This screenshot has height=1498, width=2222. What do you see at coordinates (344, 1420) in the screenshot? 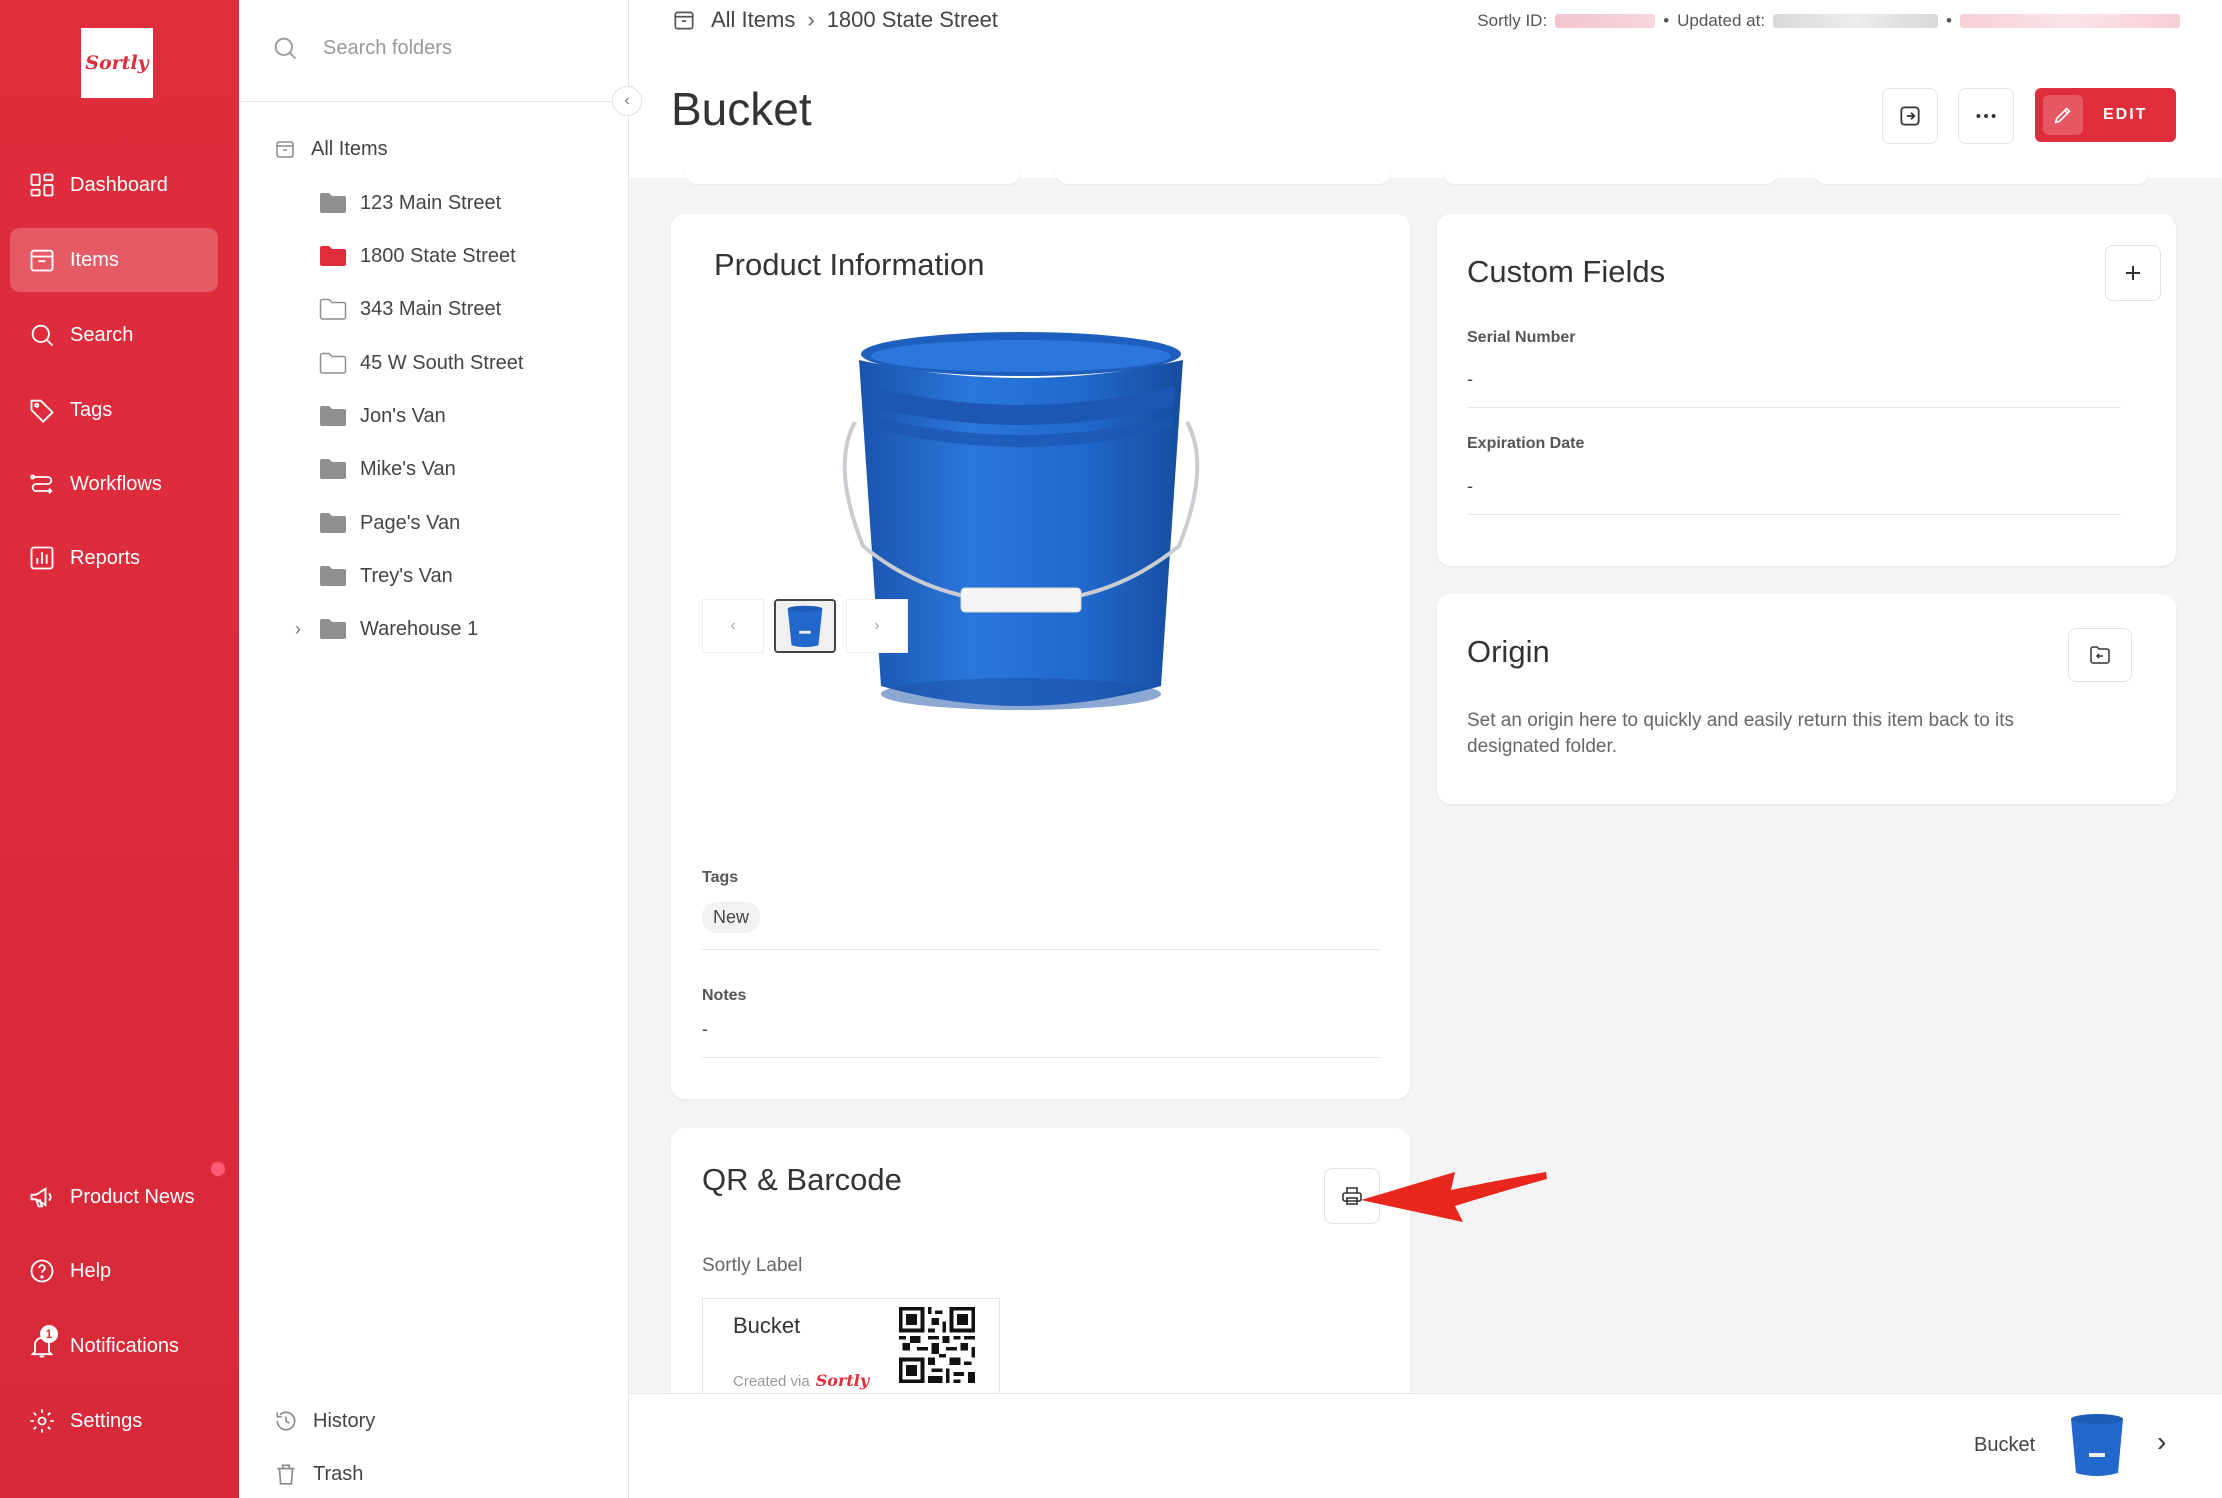
I see `history-label: History` at bounding box center [344, 1420].